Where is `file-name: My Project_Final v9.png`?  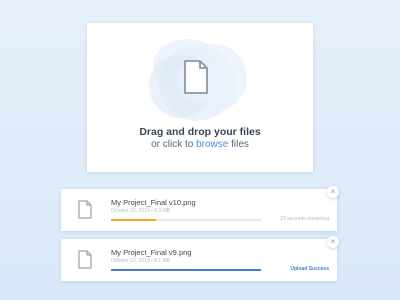
file-name: My Project_Final v9.png is located at coordinates (151, 252).